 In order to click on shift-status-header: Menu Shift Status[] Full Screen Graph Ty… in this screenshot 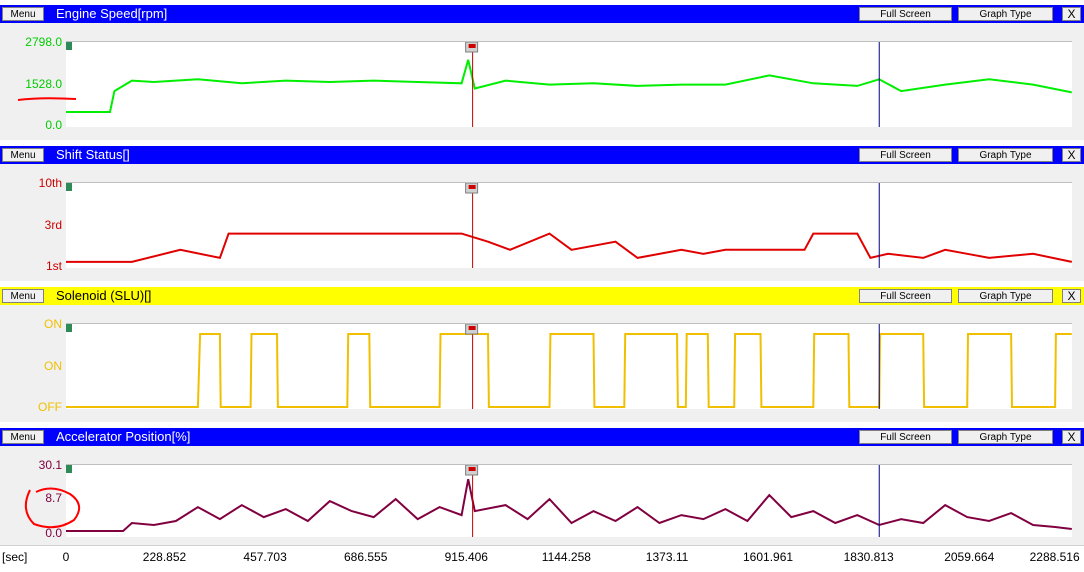, I will do `click(542, 155)`.